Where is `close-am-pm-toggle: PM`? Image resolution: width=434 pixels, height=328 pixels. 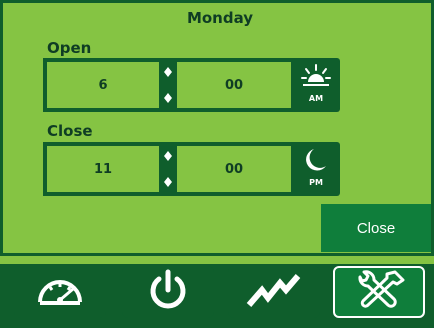 close-am-pm-toggle: PM is located at coordinates (316, 169).